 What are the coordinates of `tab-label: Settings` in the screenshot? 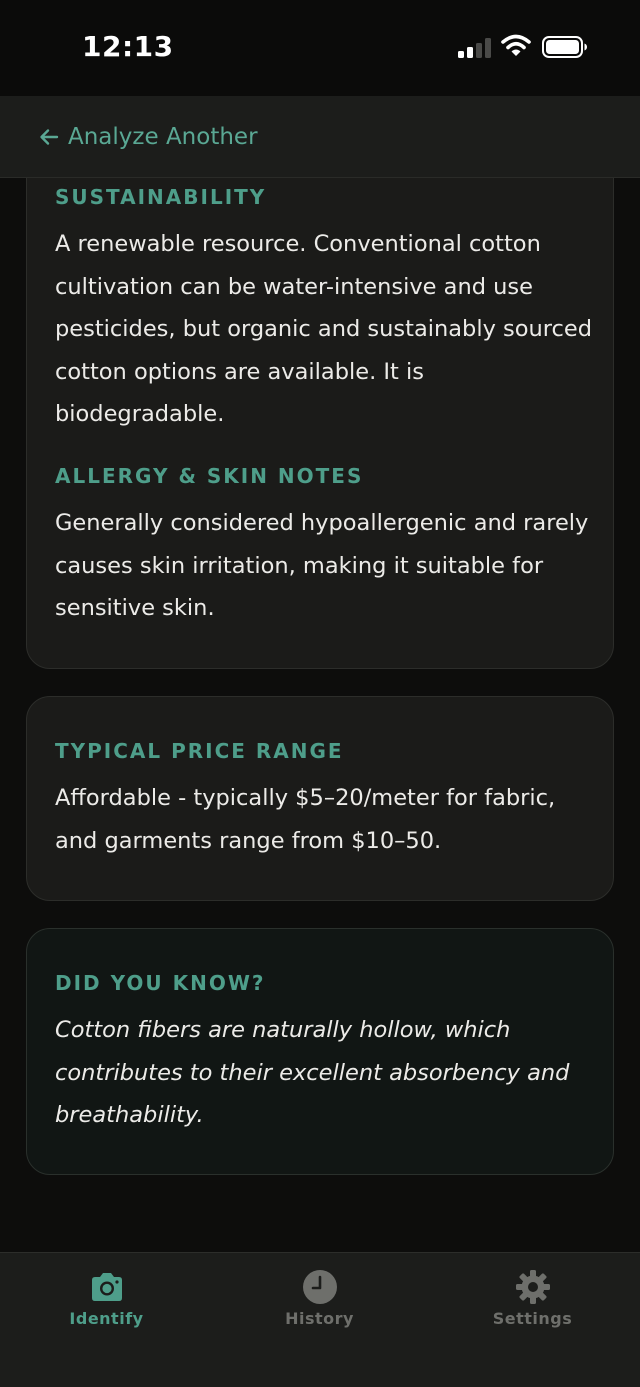 It's located at (532, 1318).